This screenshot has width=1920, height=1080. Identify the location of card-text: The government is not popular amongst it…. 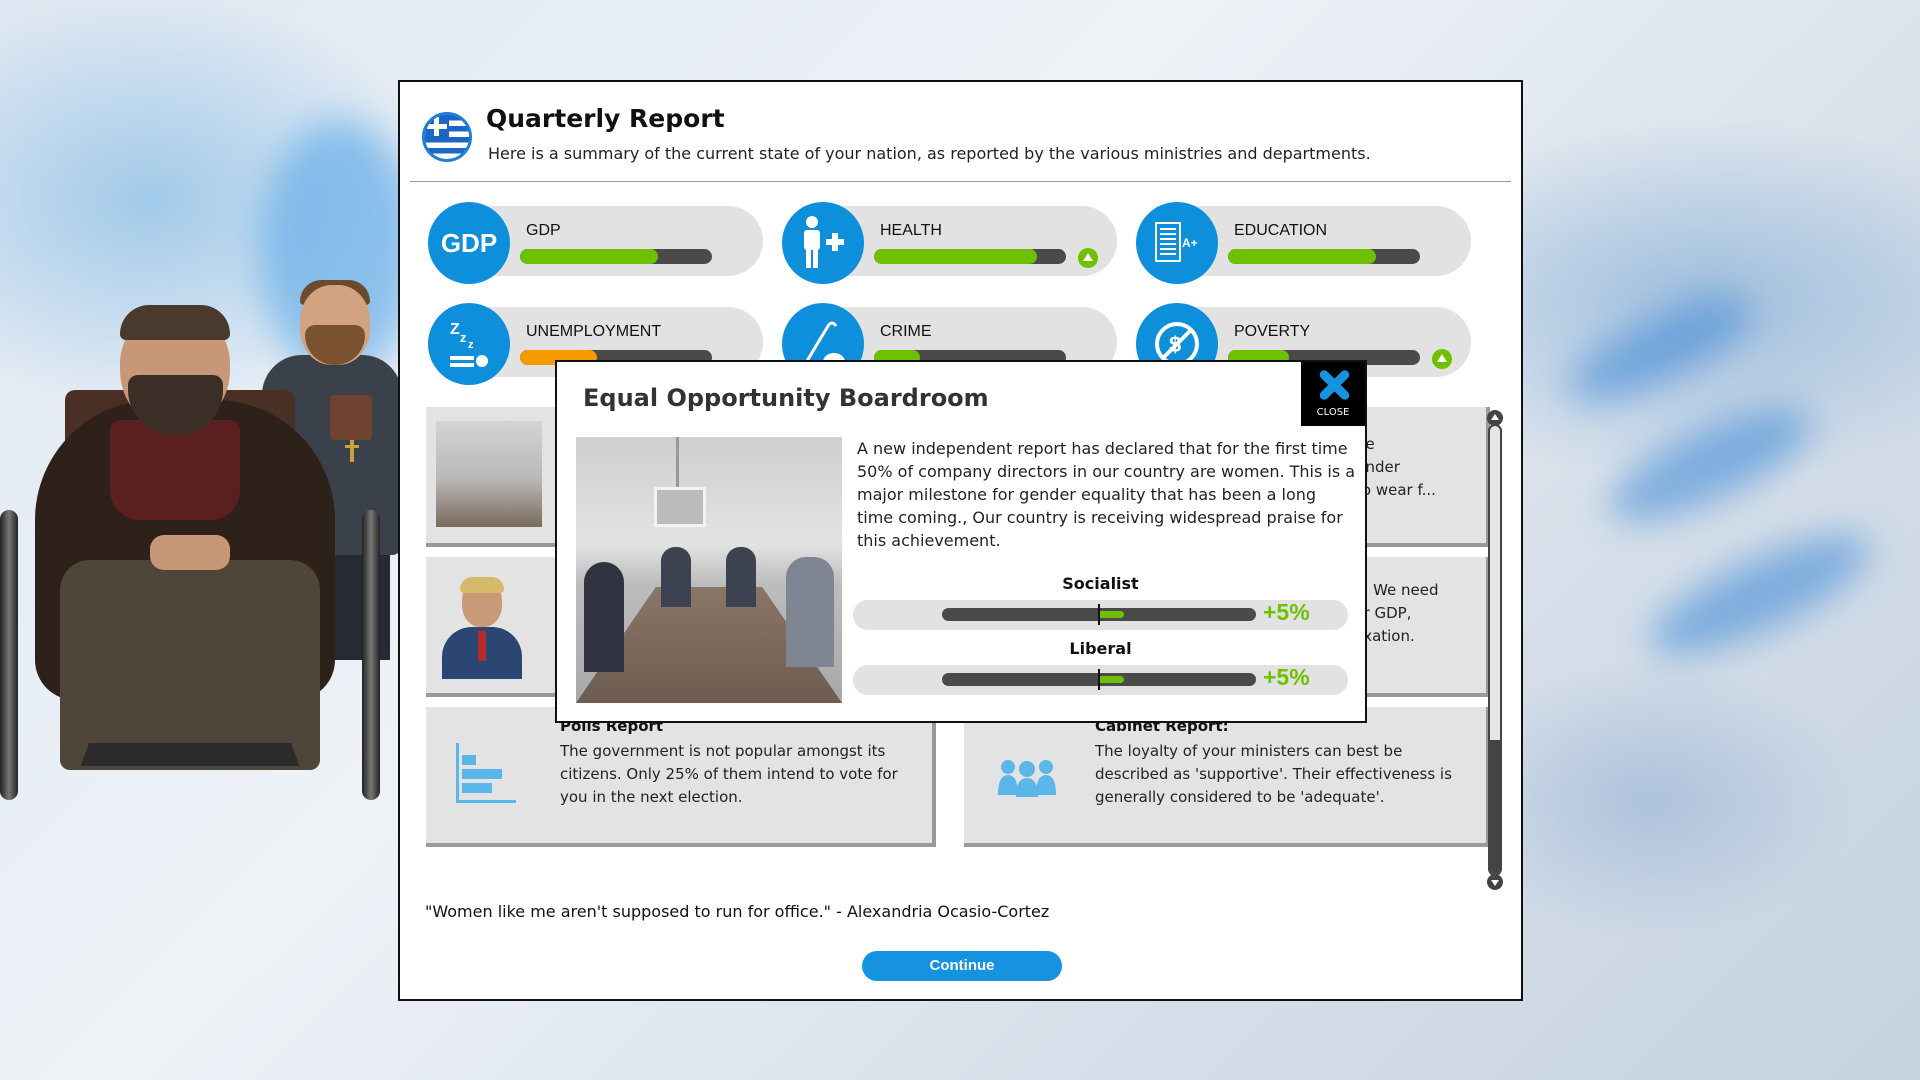
(729, 774).